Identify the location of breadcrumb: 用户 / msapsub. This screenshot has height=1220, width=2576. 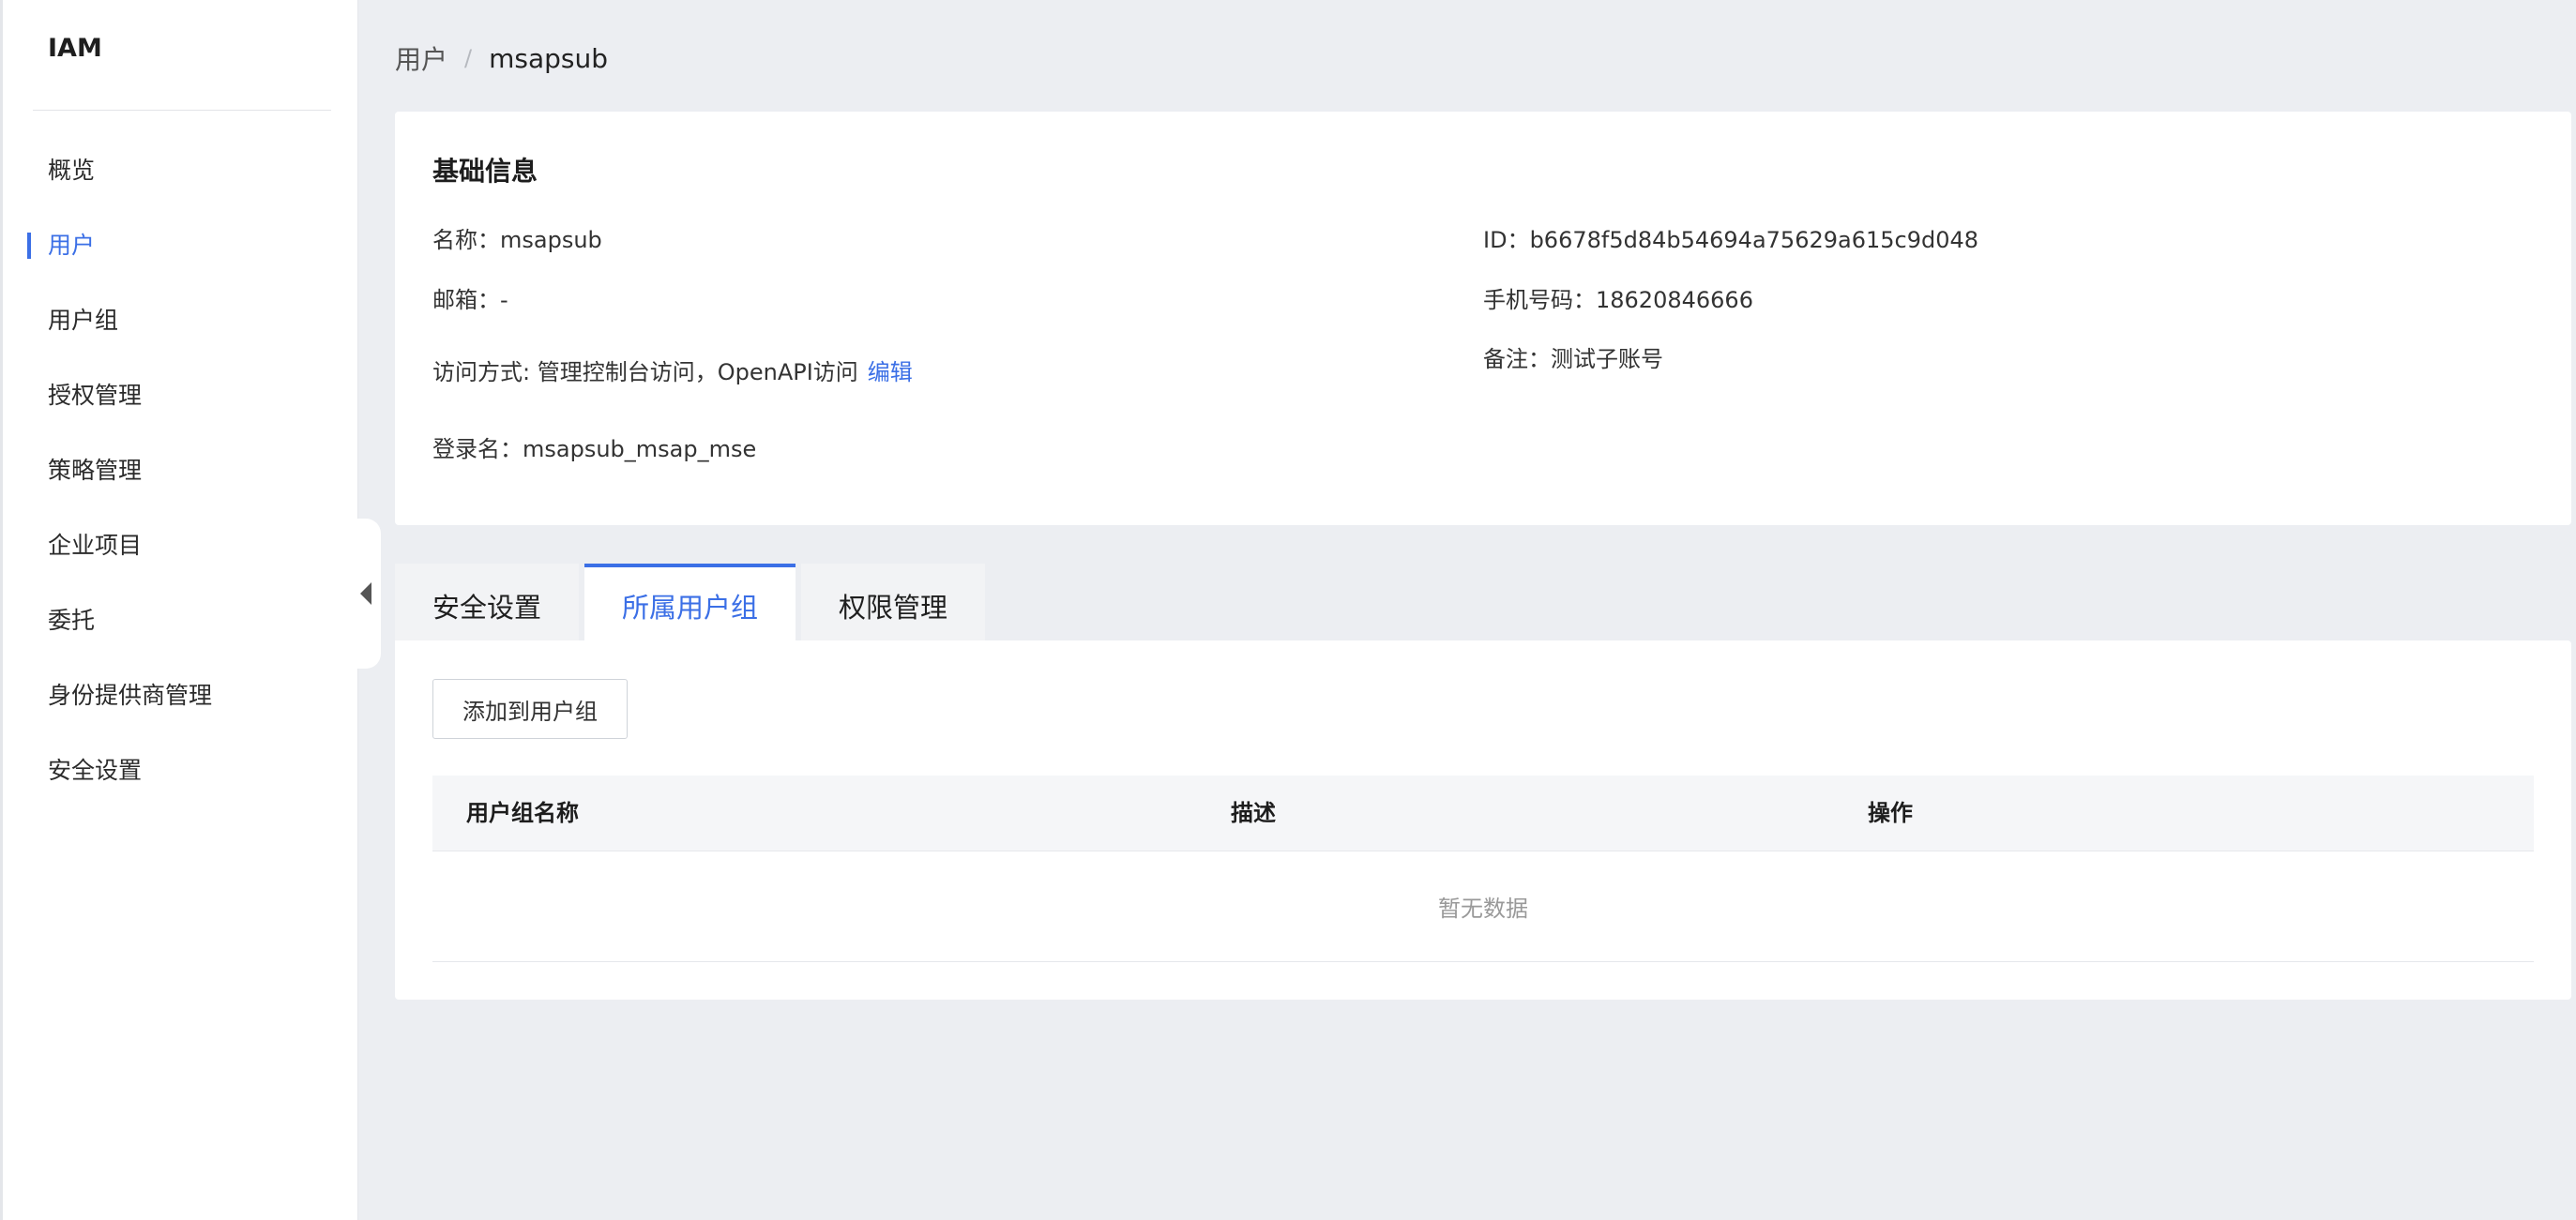
(501, 58).